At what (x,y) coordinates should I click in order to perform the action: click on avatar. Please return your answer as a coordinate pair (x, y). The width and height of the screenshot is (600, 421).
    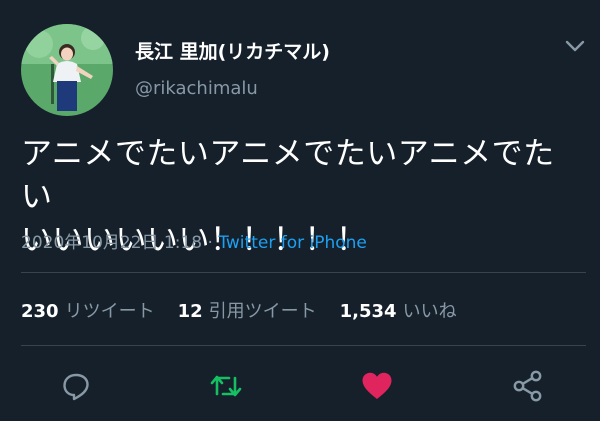
    Looking at the image, I should click on (67, 70).